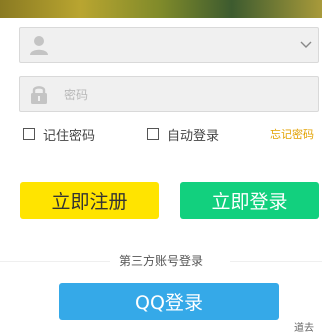 This screenshot has height=334, width=322. I want to click on auto-login-label: 自动登录, so click(193, 136).